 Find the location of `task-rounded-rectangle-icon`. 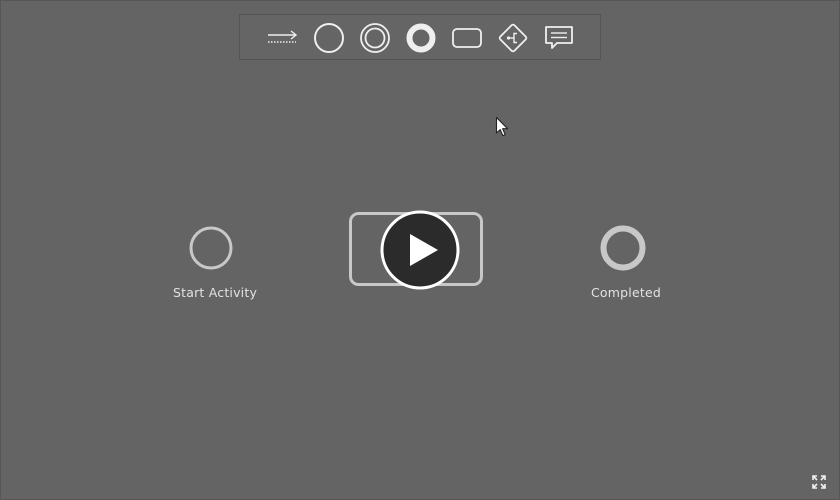

task-rounded-rectangle-icon is located at coordinates (467, 38).